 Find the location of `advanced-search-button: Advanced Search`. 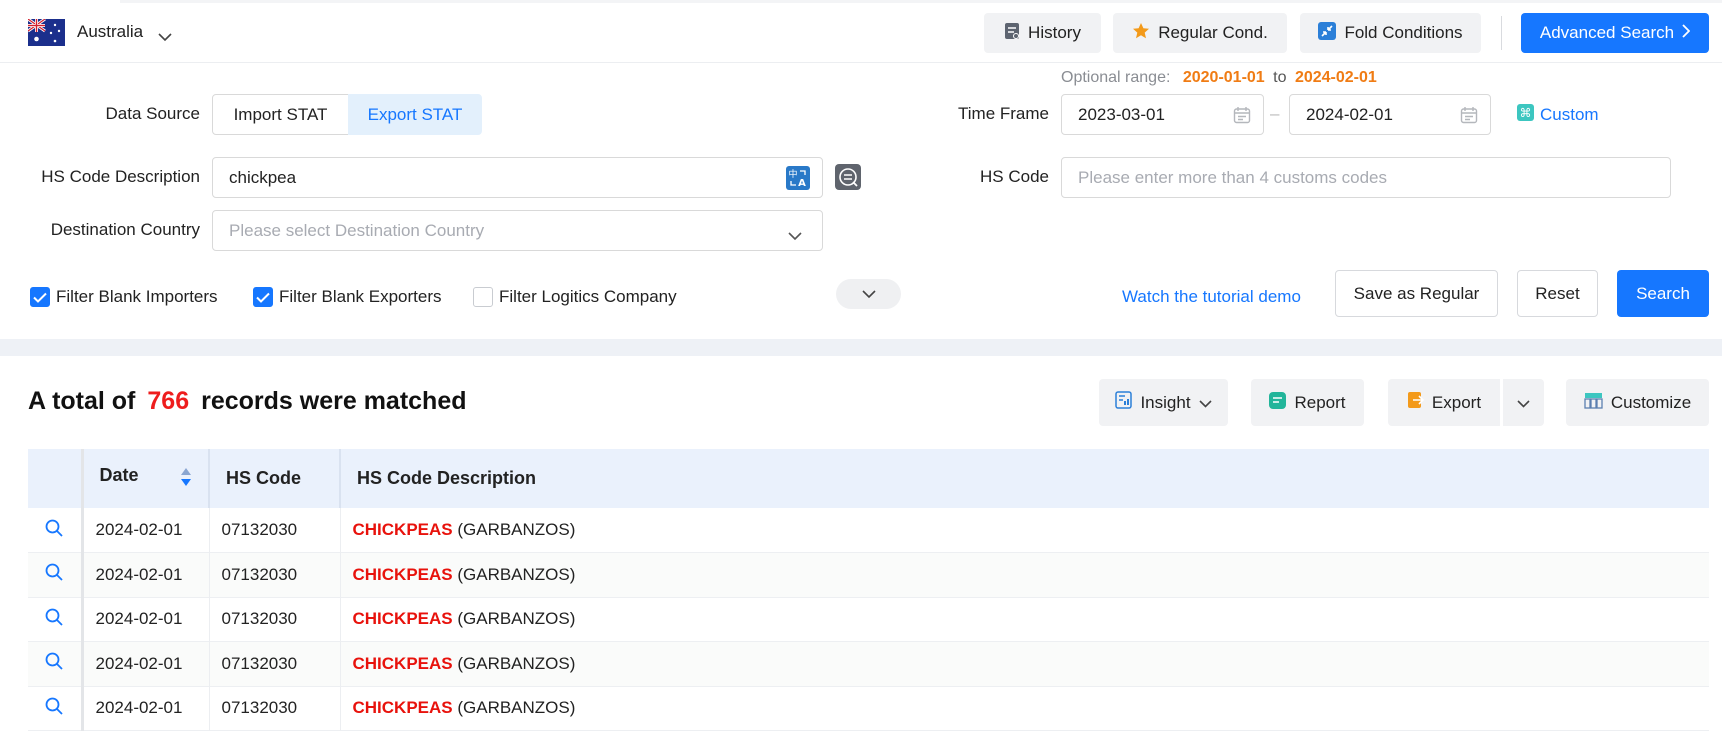

advanced-search-button: Advanced Search is located at coordinates (1615, 33).